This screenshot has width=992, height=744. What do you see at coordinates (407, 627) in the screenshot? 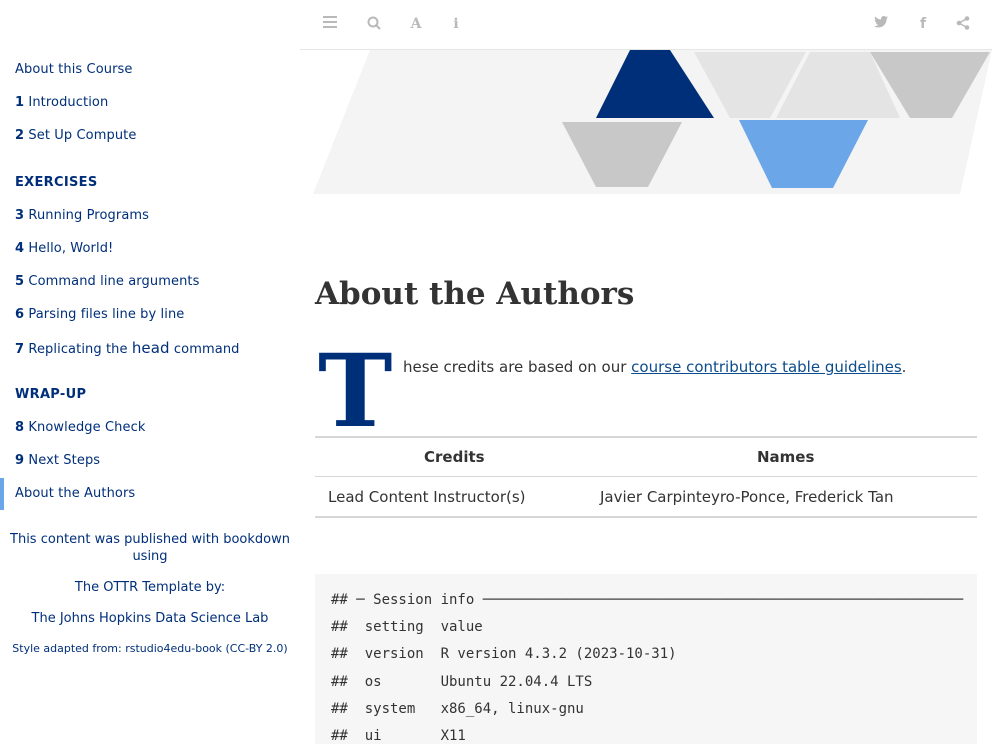
I see `code-line: ## setting value` at bounding box center [407, 627].